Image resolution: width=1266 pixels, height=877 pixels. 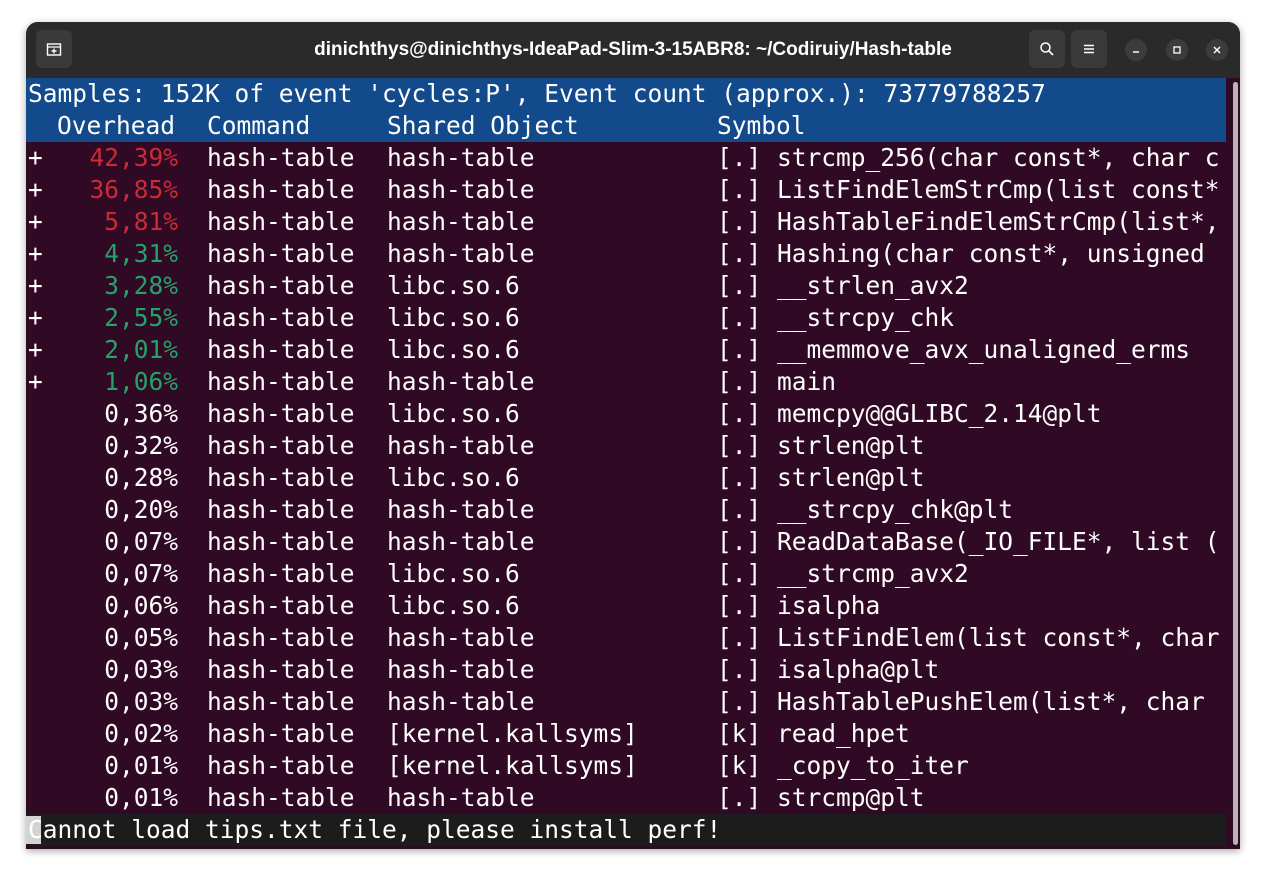 What do you see at coordinates (626, 606) in the screenshot?
I see `table-row: 0,06% hash-table libc.so.6 [.] isalpha` at bounding box center [626, 606].